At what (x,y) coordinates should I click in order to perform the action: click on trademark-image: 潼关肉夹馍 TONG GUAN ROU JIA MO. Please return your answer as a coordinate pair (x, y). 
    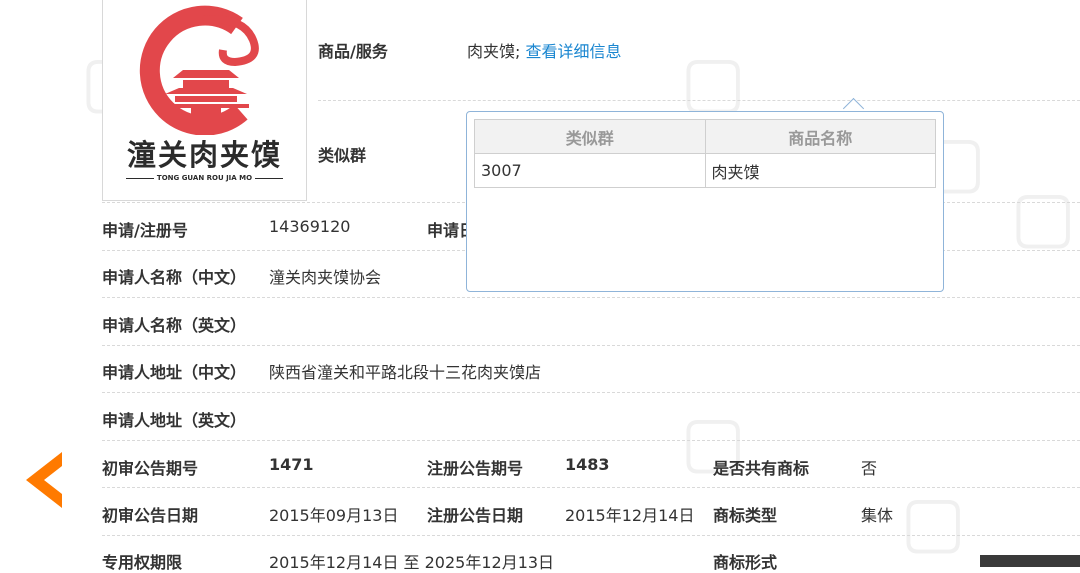
    Looking at the image, I should click on (204, 100).